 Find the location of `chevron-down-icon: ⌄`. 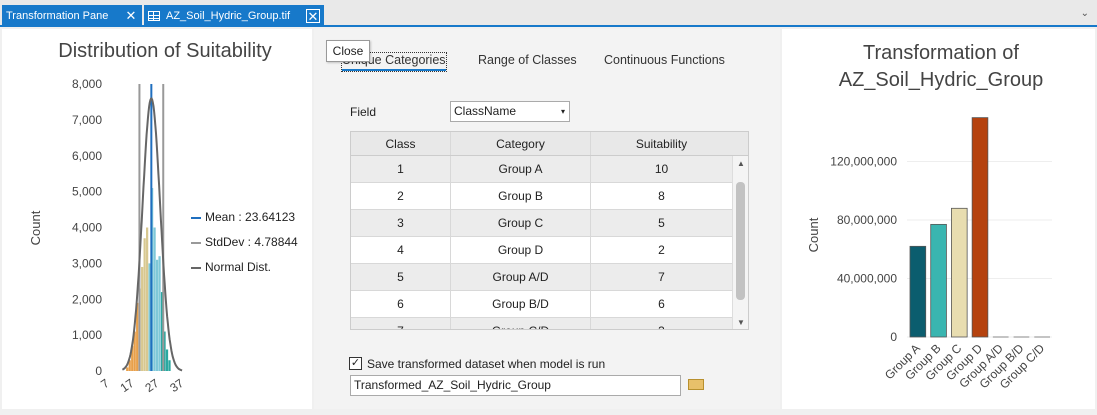

chevron-down-icon: ⌄ is located at coordinates (1085, 13).